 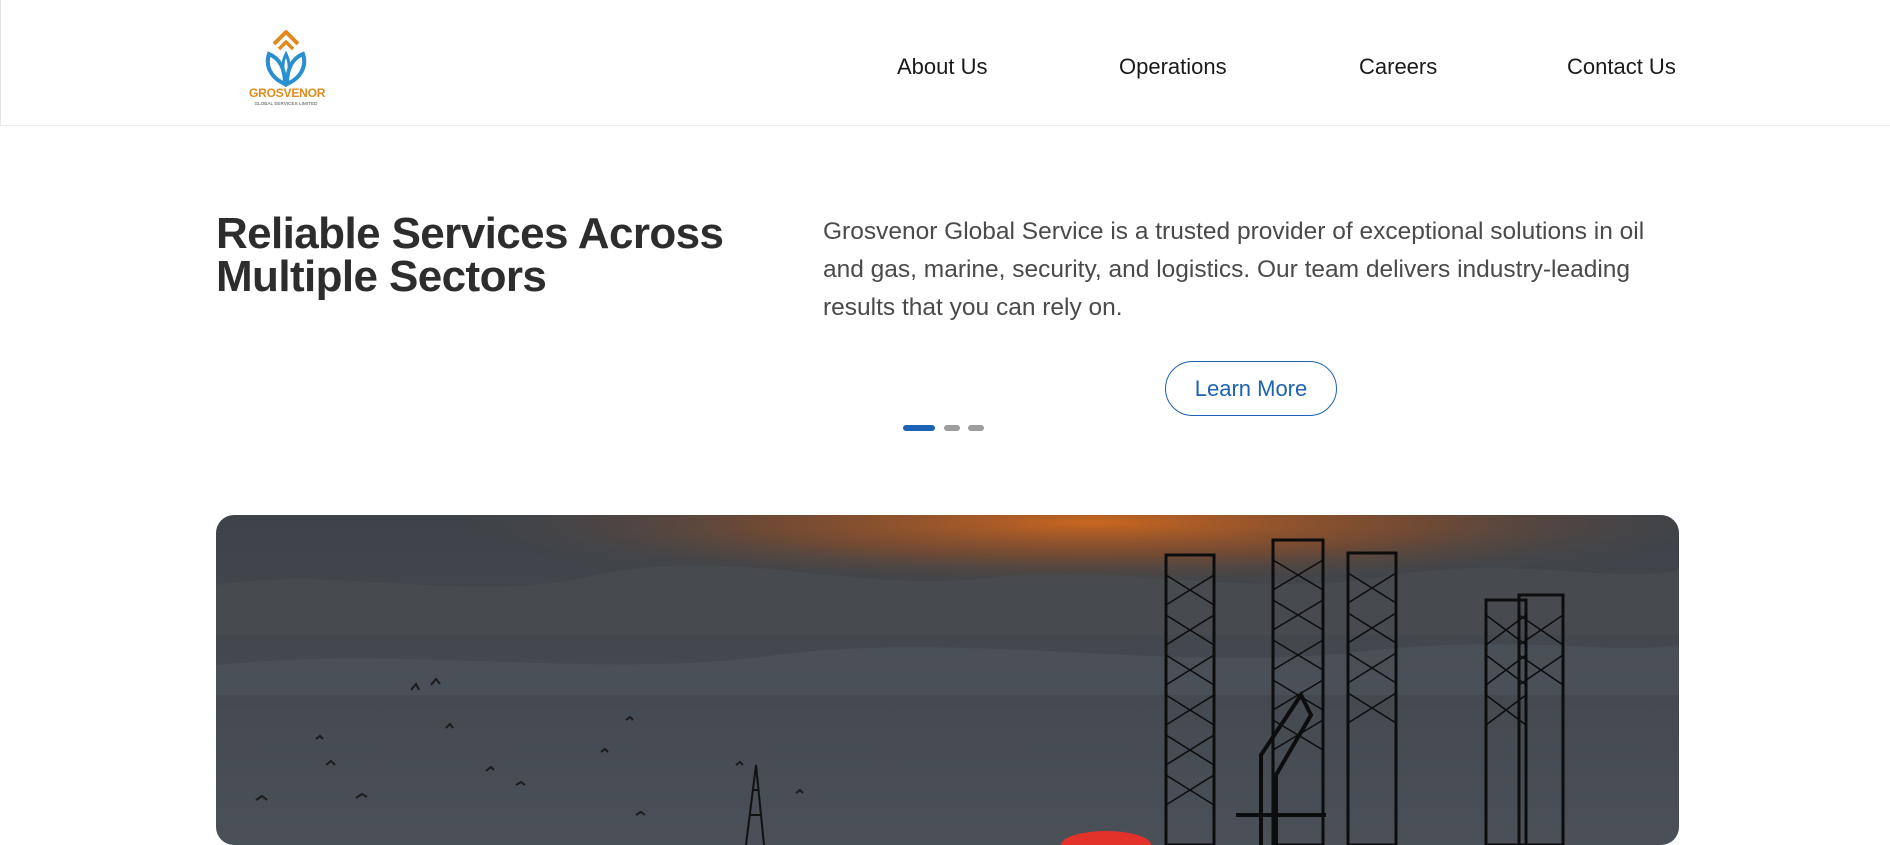 What do you see at coordinates (286, 103) in the screenshot?
I see `logo-tagline: GLOBAL SERVICES LIMITED` at bounding box center [286, 103].